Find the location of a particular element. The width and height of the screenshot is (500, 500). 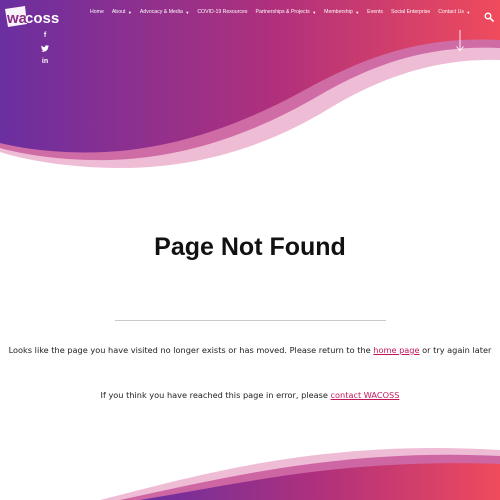

nav-label: Social Enterprise is located at coordinates (411, 12).